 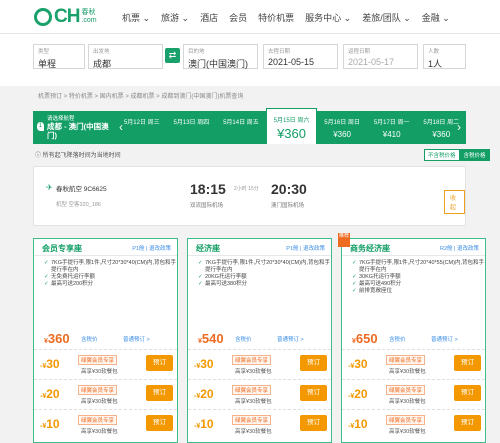 What do you see at coordinates (392, 127) in the screenshot?
I see `date-tab: 5月17日 周一 ¥410` at bounding box center [392, 127].